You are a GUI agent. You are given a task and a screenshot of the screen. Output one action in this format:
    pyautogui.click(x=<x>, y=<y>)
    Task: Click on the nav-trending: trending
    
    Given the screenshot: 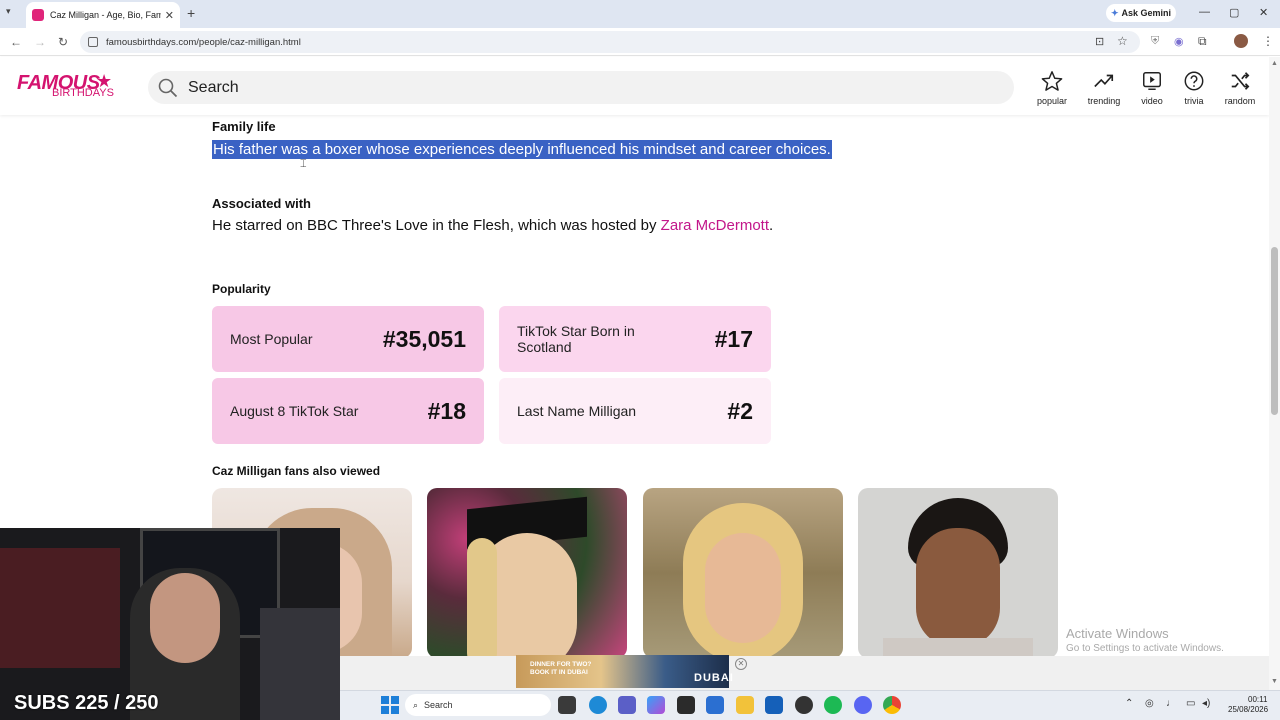 What is the action you would take?
    pyautogui.click(x=1104, y=88)
    